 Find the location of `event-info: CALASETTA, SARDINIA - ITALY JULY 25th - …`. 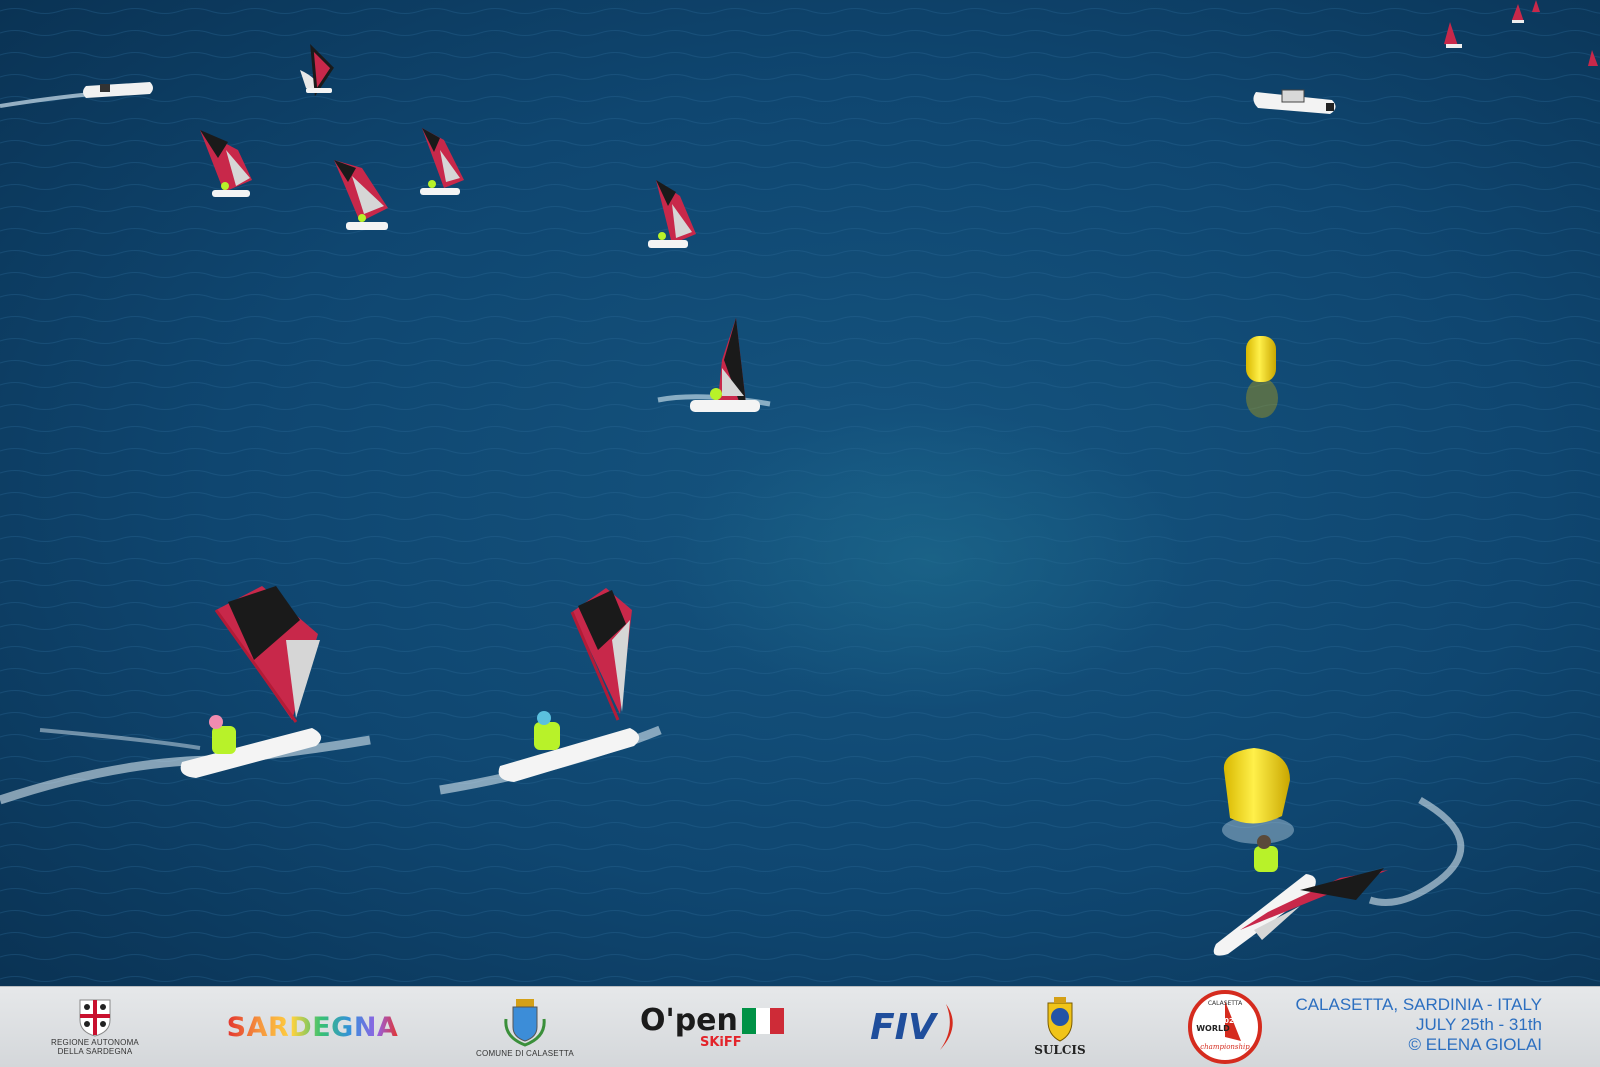

event-info: CALASETTA, SARDINIA - ITALY JULY 25th - … is located at coordinates (1418, 1025).